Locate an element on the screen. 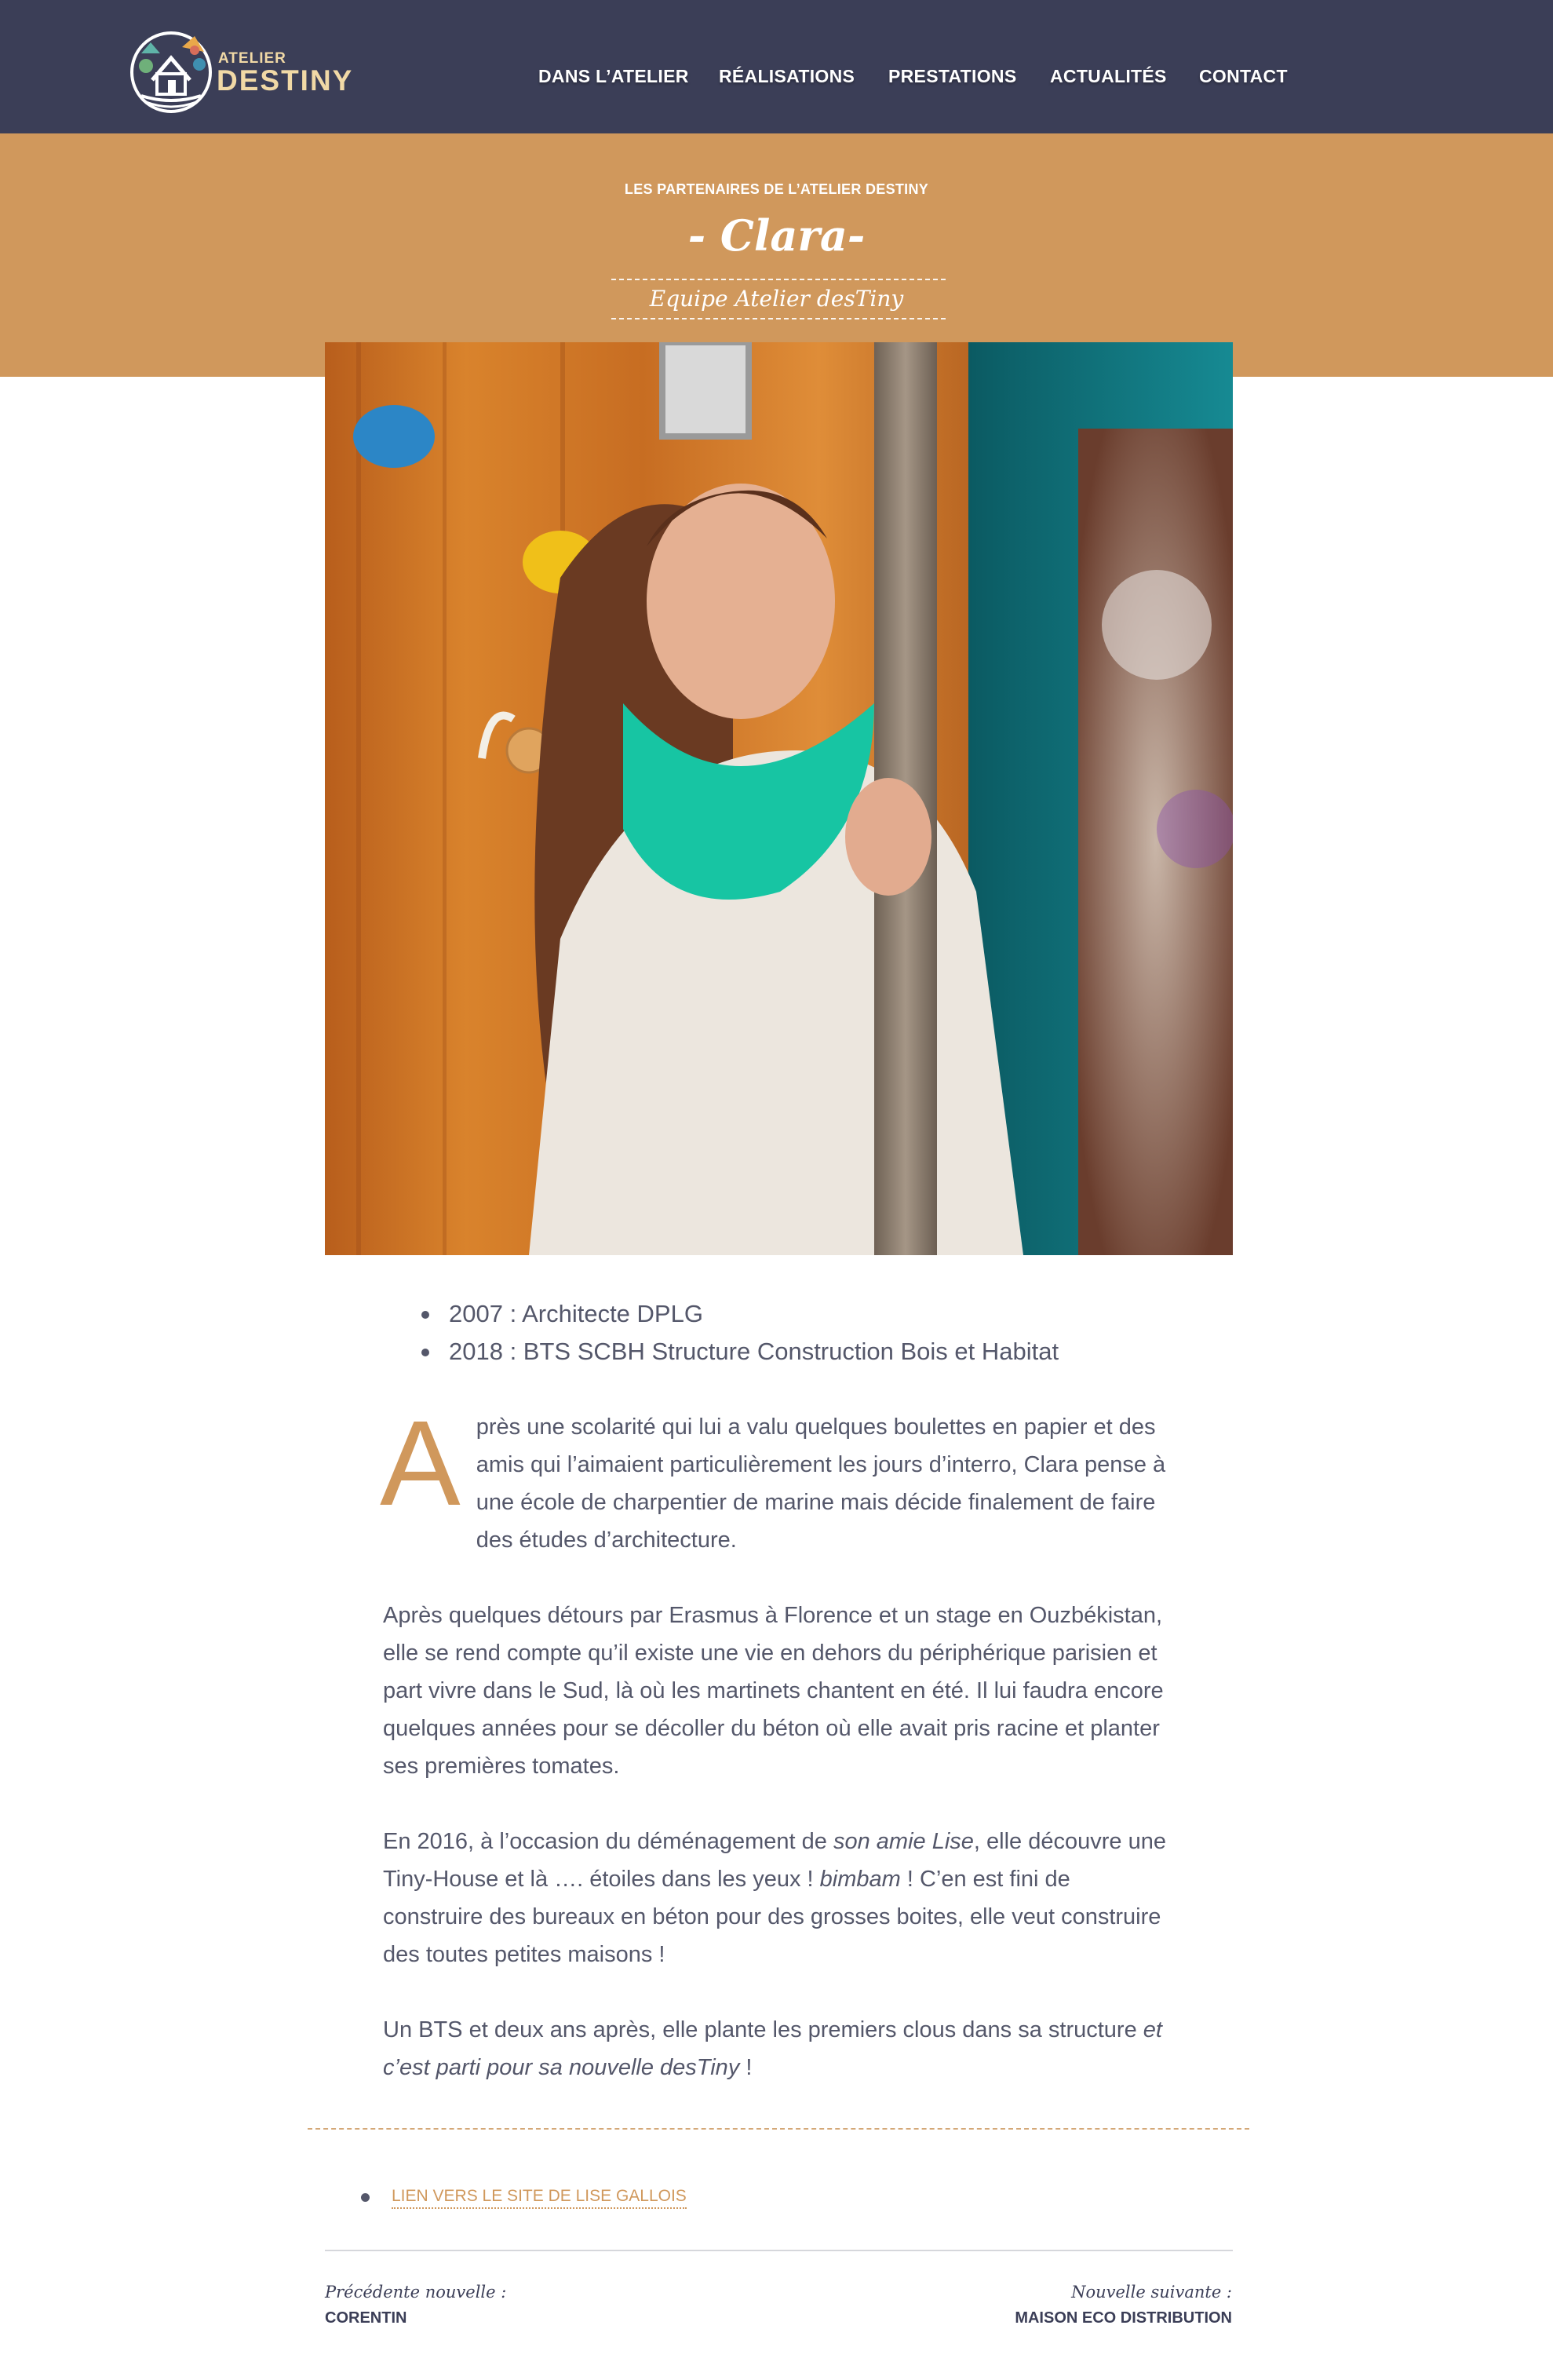 This screenshot has height=2380, width=1553. prev-post-label: Précédente nouvelle : is located at coordinates (416, 2292).